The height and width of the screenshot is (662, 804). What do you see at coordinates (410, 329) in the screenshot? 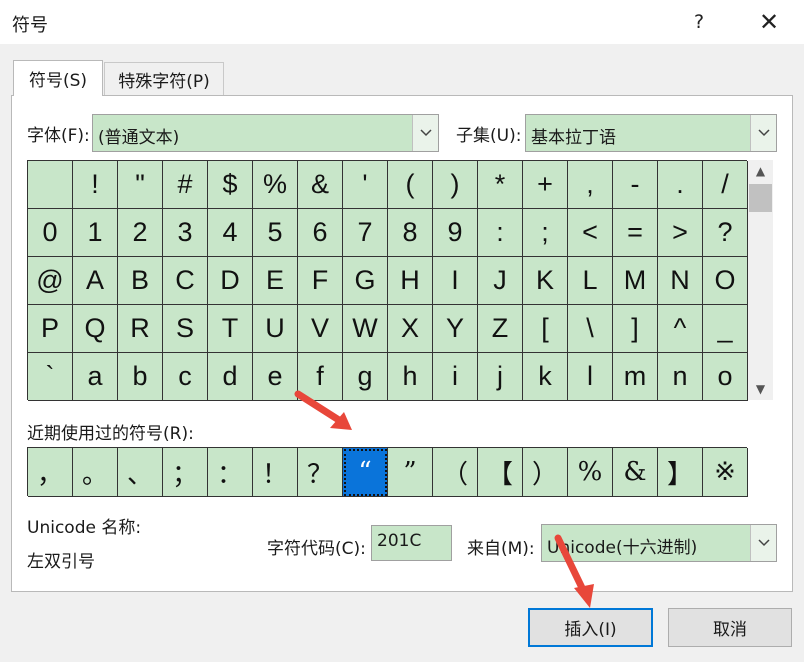
I see `symbol-cell: X` at bounding box center [410, 329].